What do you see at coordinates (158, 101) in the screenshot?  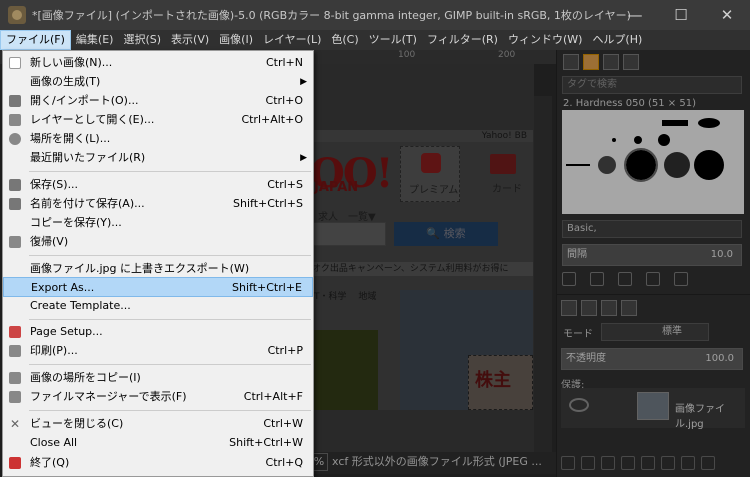 I see `menu-item-open: 開く/インポート(O)... Ctrl+O` at bounding box center [158, 101].